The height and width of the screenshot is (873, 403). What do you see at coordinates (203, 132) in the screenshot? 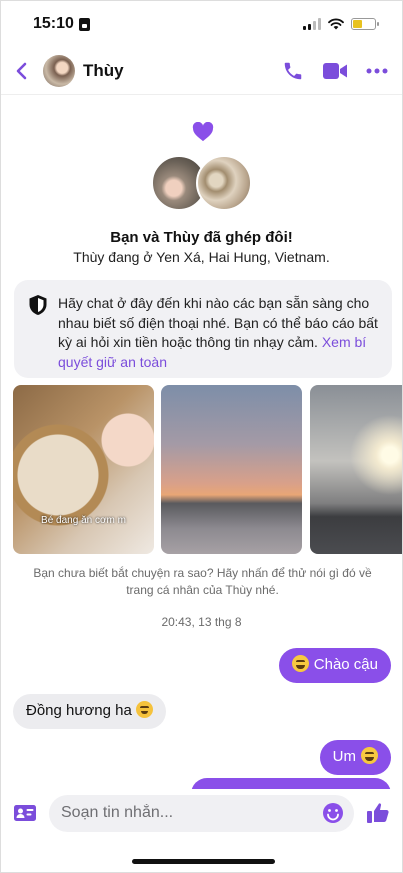
I see `heart-icon` at bounding box center [203, 132].